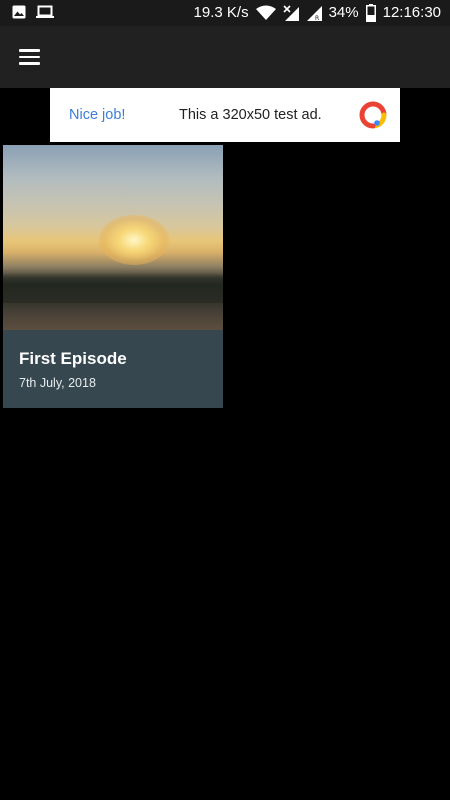 The image size is (450, 800). Describe the element at coordinates (19, 12) in the screenshot. I see `image-icon` at that location.